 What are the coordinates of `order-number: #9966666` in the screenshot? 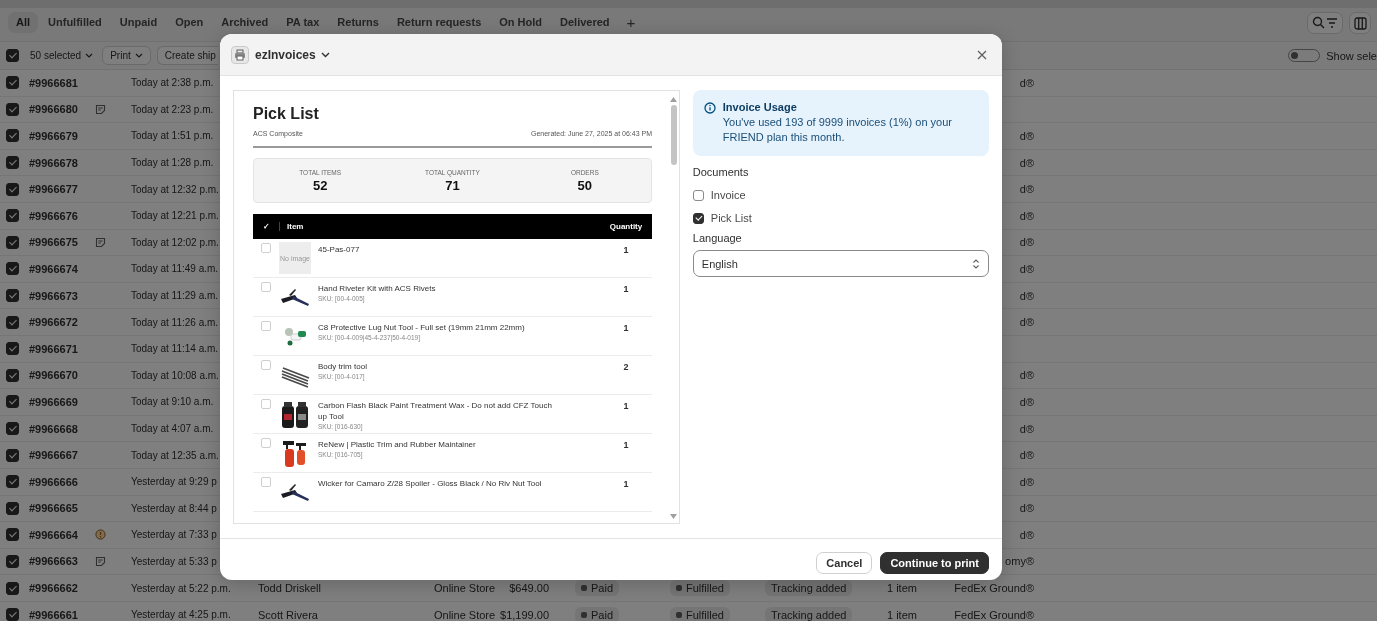 It's located at (62, 481).